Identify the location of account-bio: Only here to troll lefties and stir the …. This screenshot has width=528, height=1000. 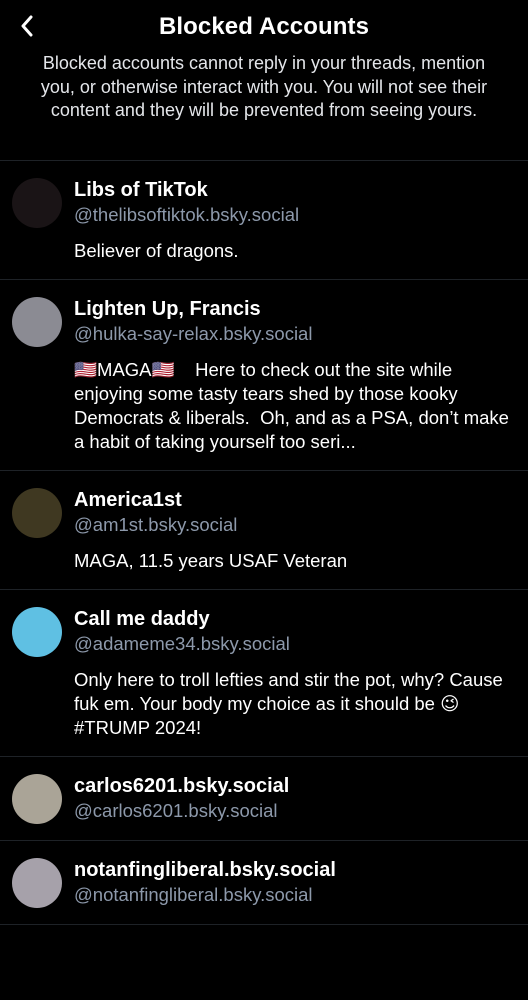
(288, 703).